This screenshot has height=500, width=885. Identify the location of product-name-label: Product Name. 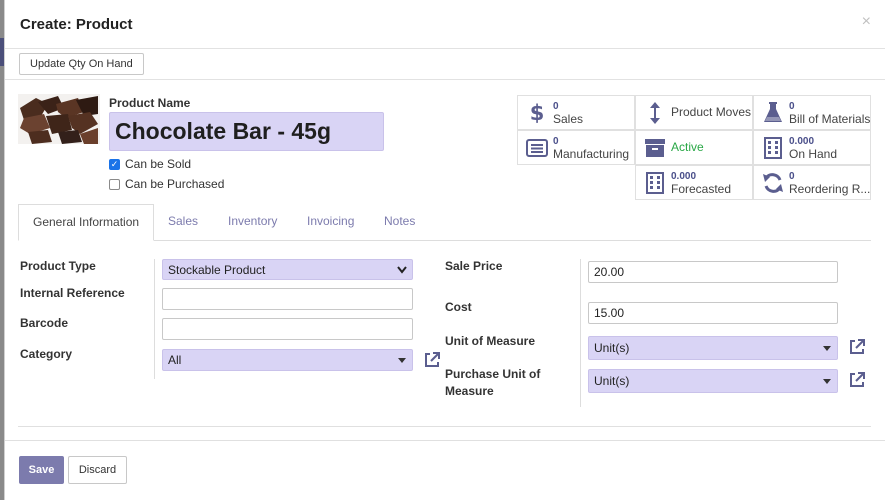
(150, 103).